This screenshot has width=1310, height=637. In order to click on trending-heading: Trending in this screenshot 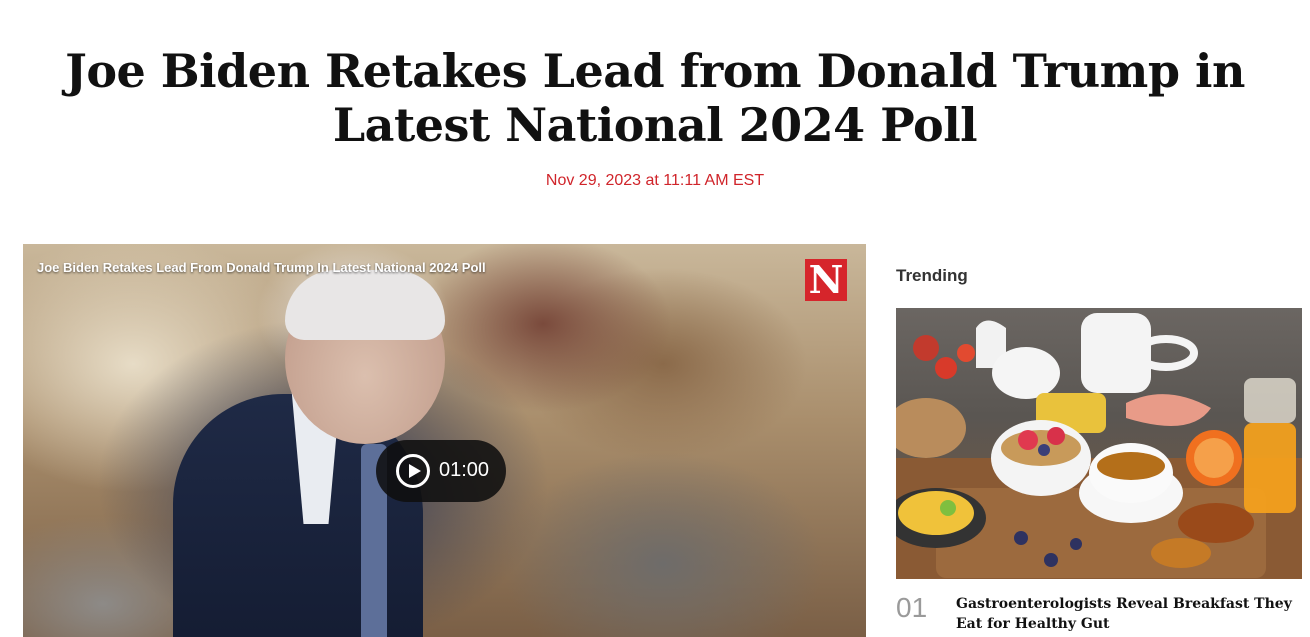, I will do `click(932, 275)`.